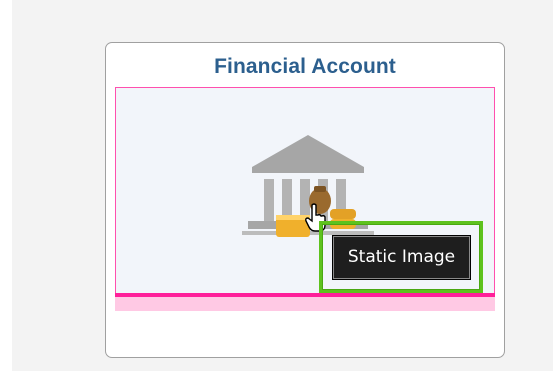  What do you see at coordinates (305, 304) in the screenshot?
I see `selection-bar-shadow` at bounding box center [305, 304].